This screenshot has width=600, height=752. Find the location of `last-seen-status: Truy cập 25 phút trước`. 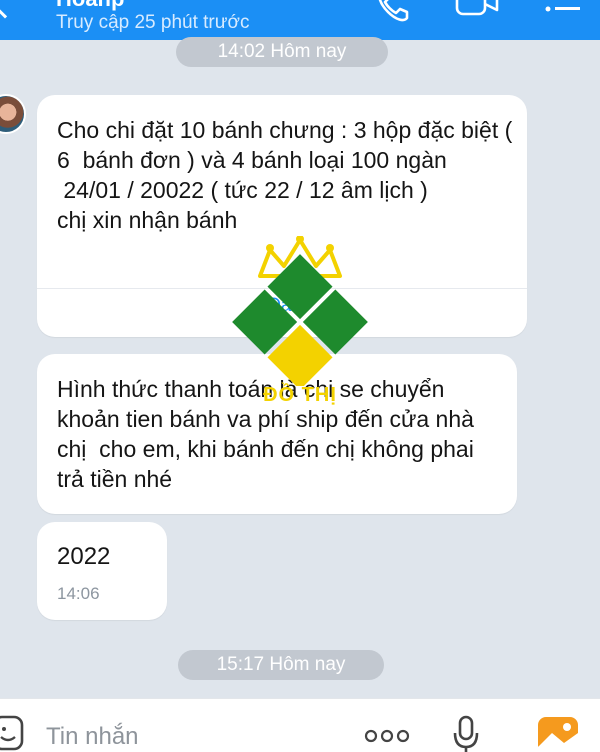

last-seen-status: Truy cập 25 phút trước is located at coordinates (153, 22).